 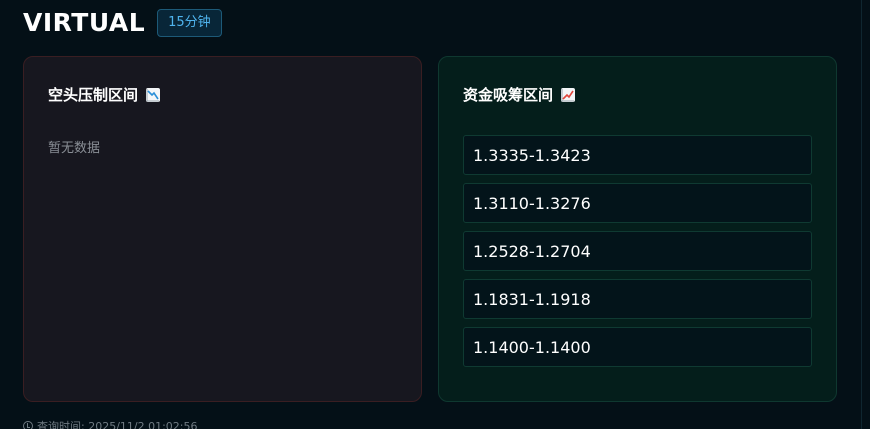 What do you see at coordinates (74, 148) in the screenshot?
I see `empty-state-text: 暂无数据` at bounding box center [74, 148].